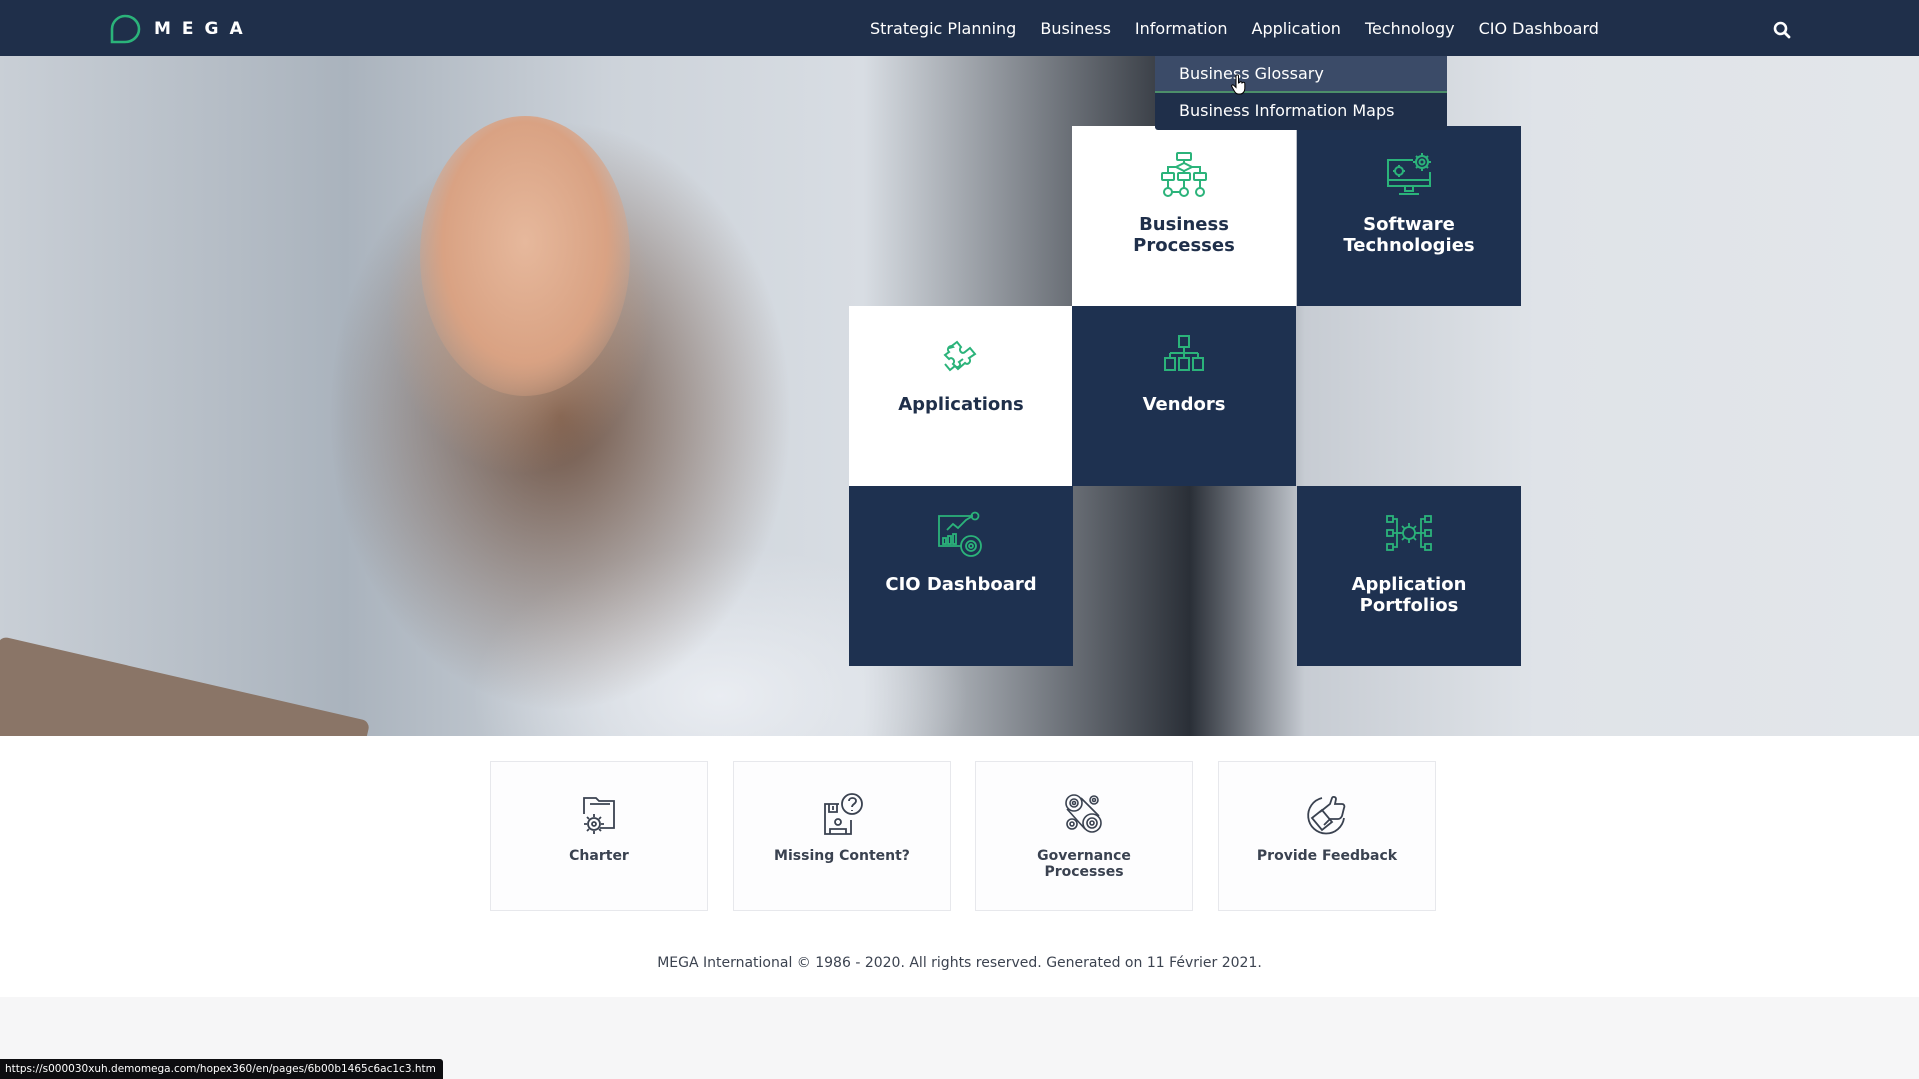 This screenshot has width=1919, height=1079. Describe the element at coordinates (961, 584) in the screenshot. I see `tile-label: CIO Dashboard` at that location.